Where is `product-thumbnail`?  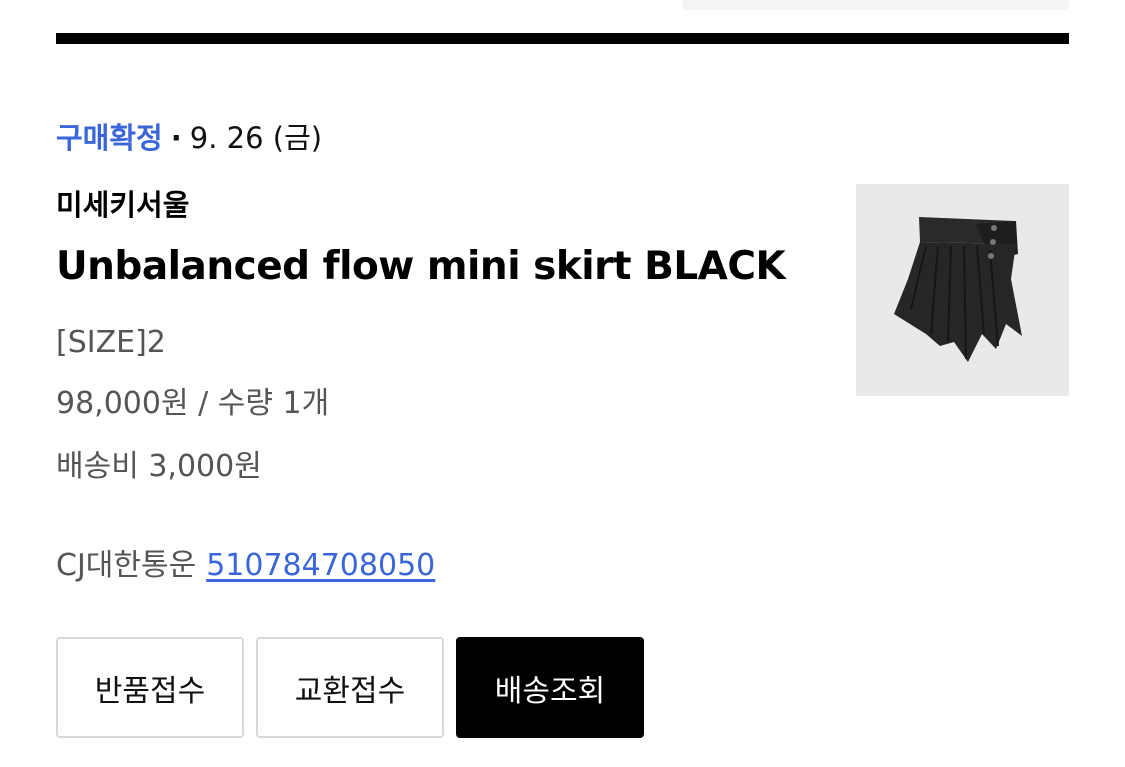 product-thumbnail is located at coordinates (962, 290).